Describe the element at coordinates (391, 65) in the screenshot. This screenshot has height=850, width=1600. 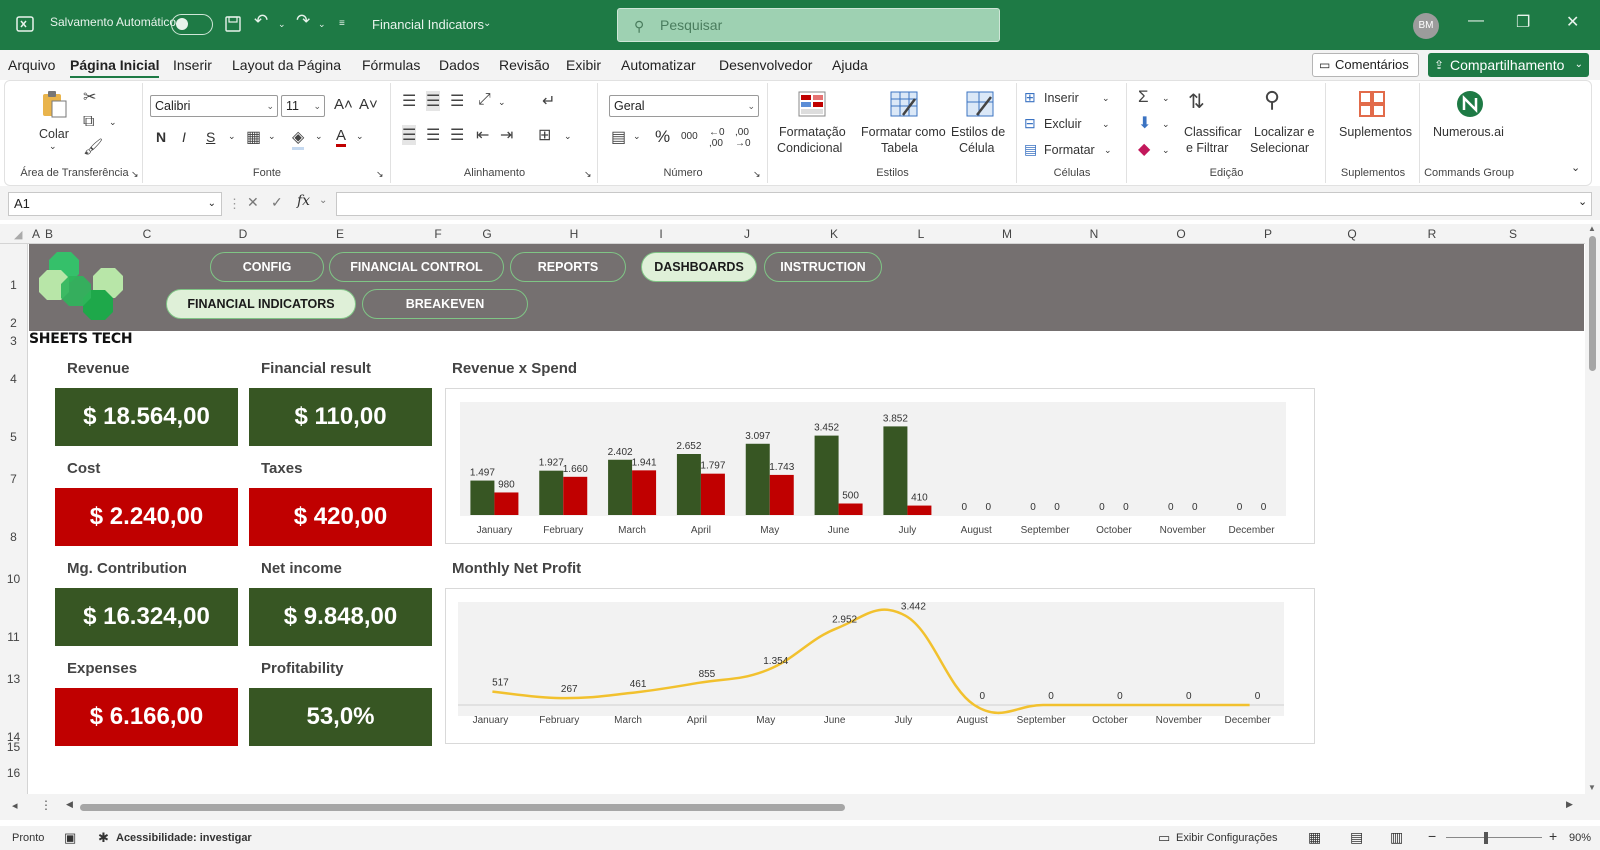
I see `menu-formulas: Fórmulas` at that location.